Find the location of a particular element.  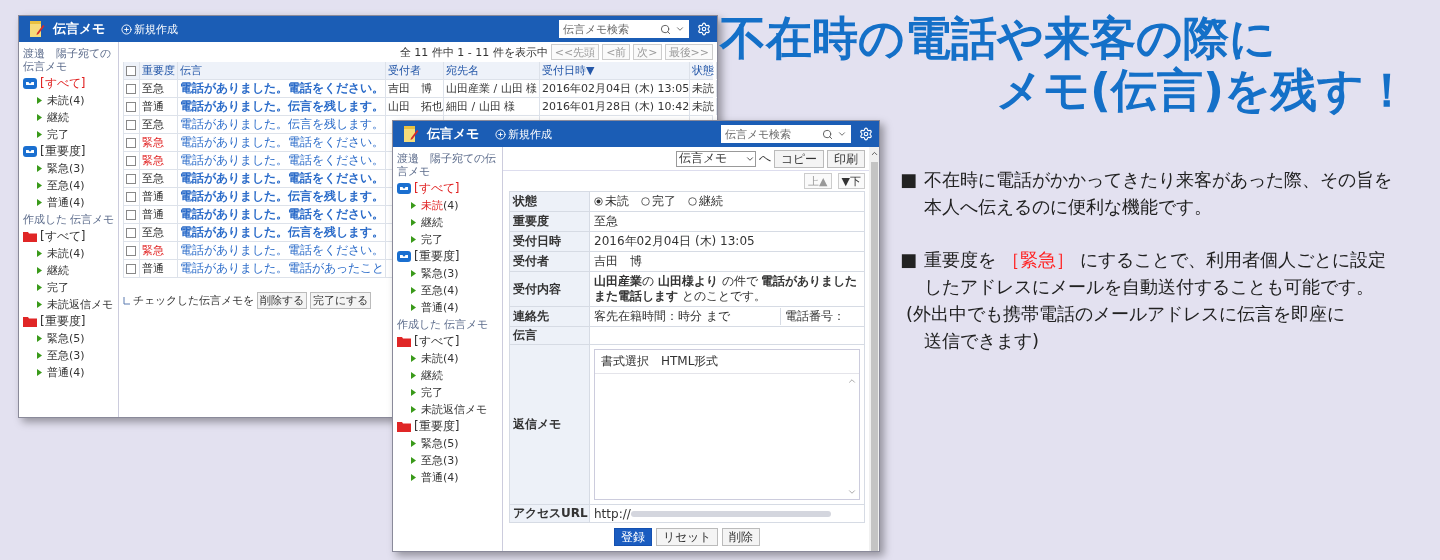

toolbar-button: コピー is located at coordinates (799, 158).